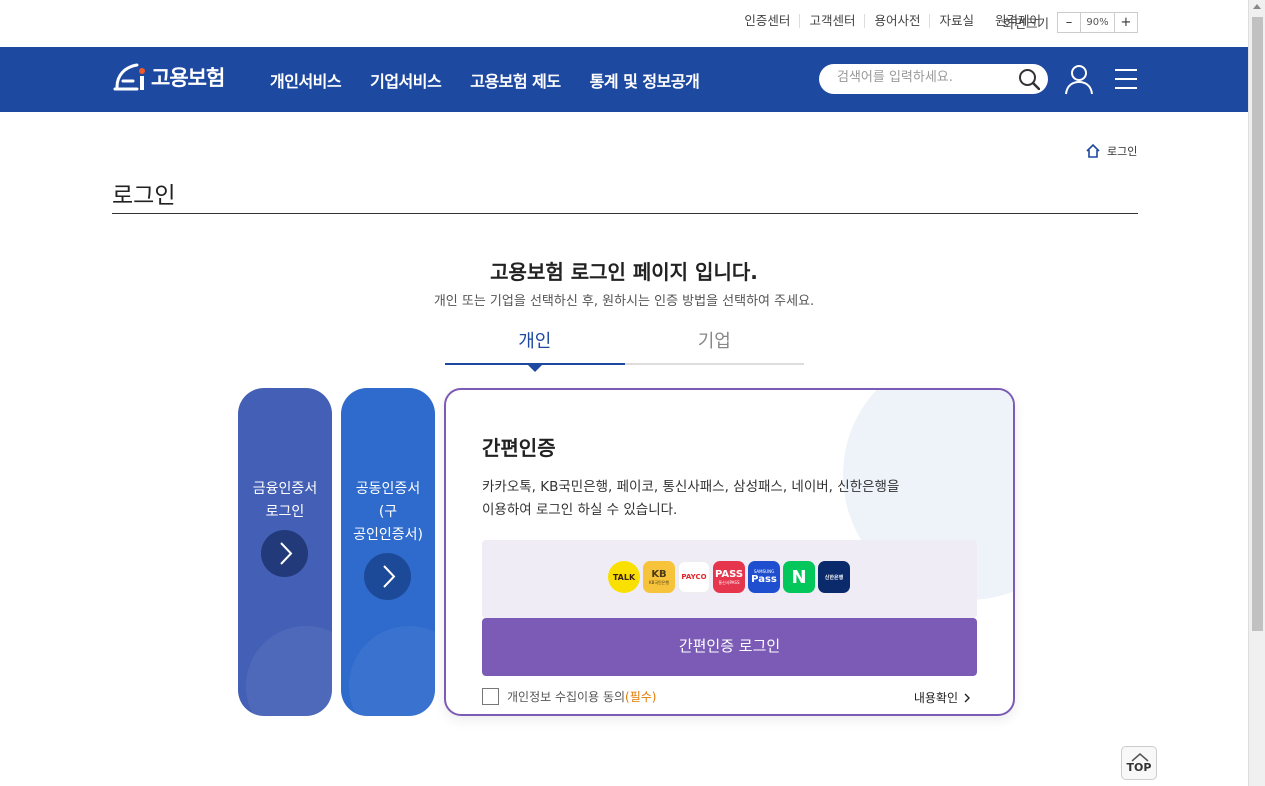 This screenshot has width=1265, height=786. Describe the element at coordinates (956, 21) in the screenshot. I see `util-link-archive: 자료실` at that location.